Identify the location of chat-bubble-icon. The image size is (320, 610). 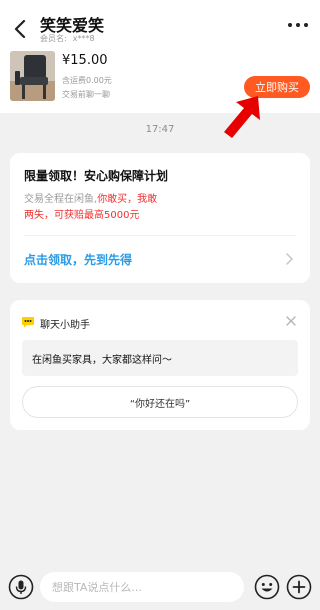
(28, 322).